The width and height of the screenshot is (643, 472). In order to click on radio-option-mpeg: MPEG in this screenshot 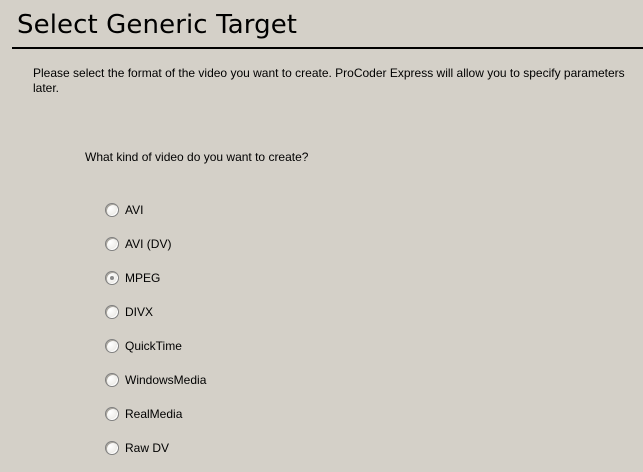, I will do `click(155, 277)`.